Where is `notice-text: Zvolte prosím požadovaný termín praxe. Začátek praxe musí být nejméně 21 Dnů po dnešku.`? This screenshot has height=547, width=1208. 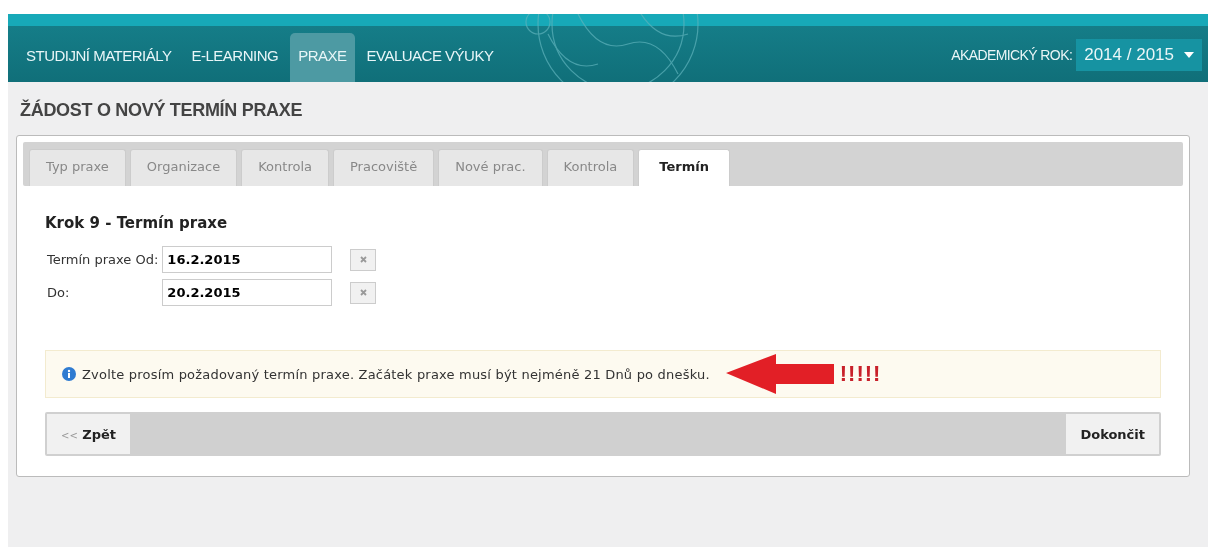
notice-text: Zvolte prosím požadovaný termín praxe. Začátek praxe musí být nejméně 21 Dnů po dnešku. is located at coordinates (396, 374).